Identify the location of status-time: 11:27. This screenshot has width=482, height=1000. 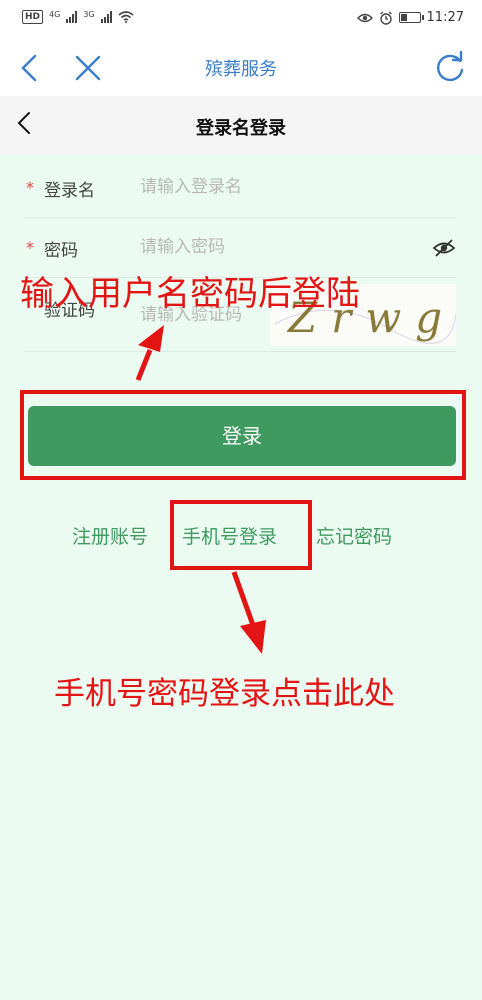
(445, 17).